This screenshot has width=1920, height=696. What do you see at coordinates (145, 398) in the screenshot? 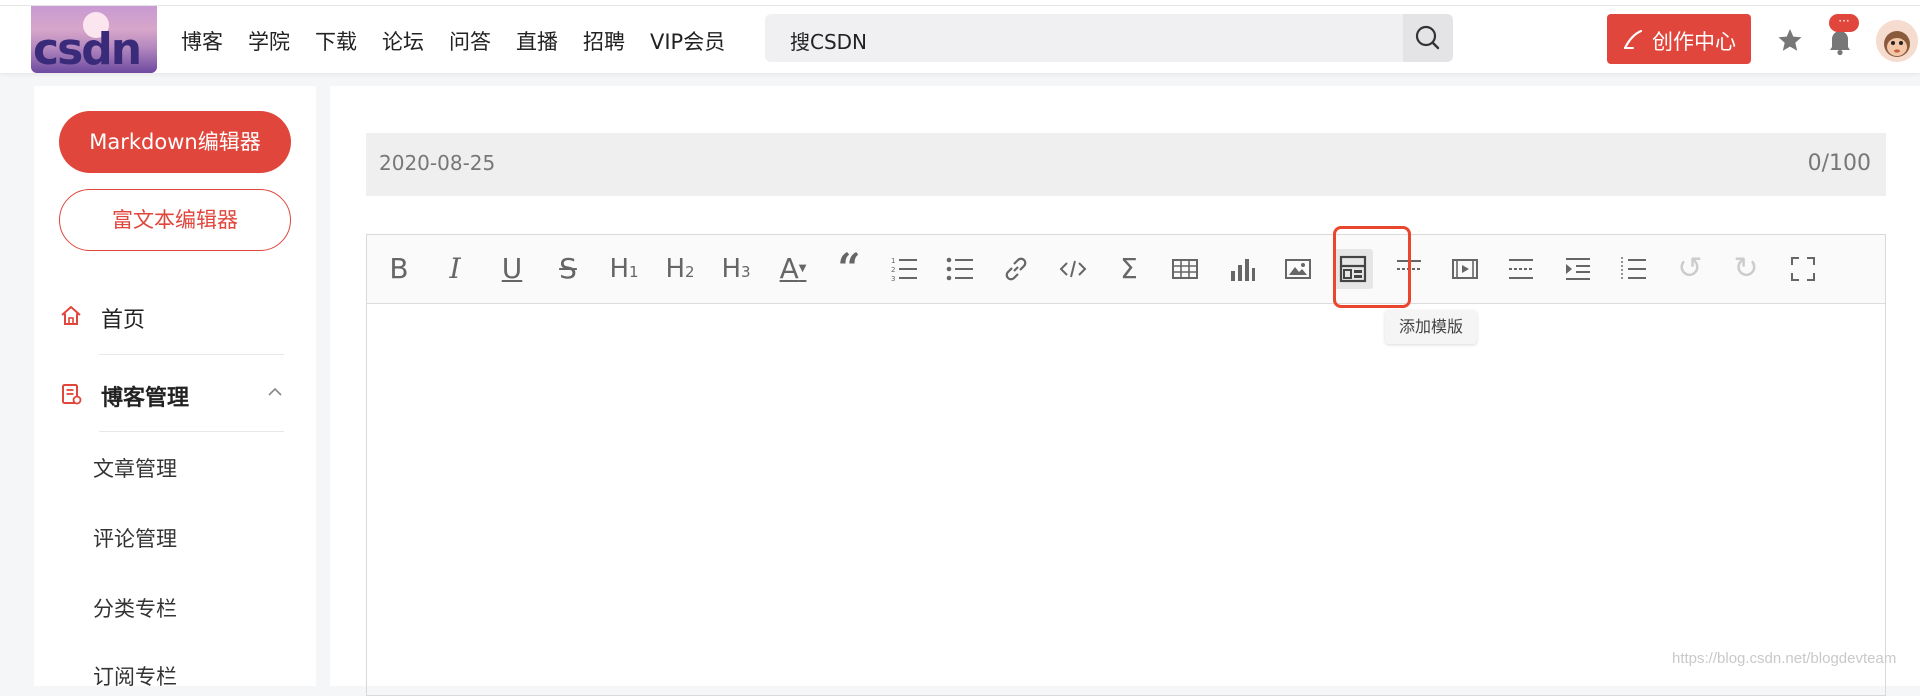
I see `sidebar-item-blog-manage-label: 博客管理` at bounding box center [145, 398].